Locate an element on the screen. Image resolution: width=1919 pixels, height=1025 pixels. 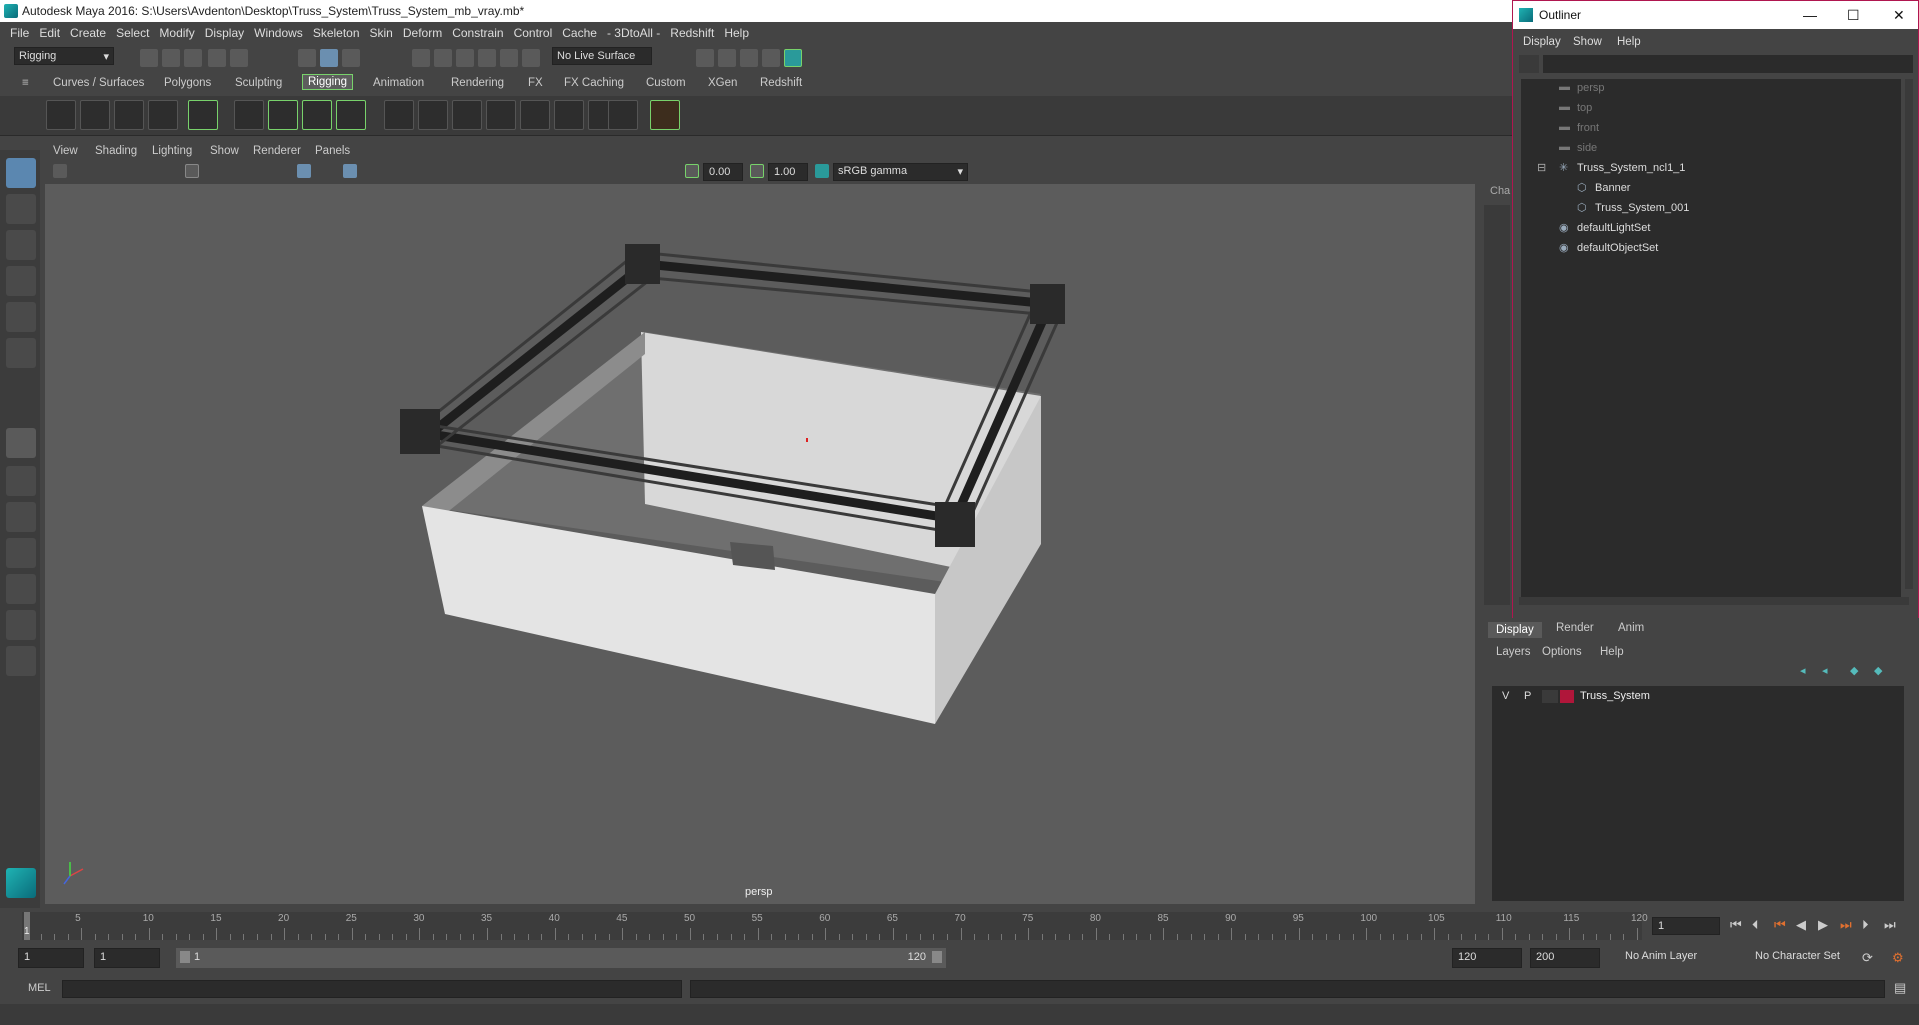
current-frame-field: 1 is located at coordinates (1686, 926).